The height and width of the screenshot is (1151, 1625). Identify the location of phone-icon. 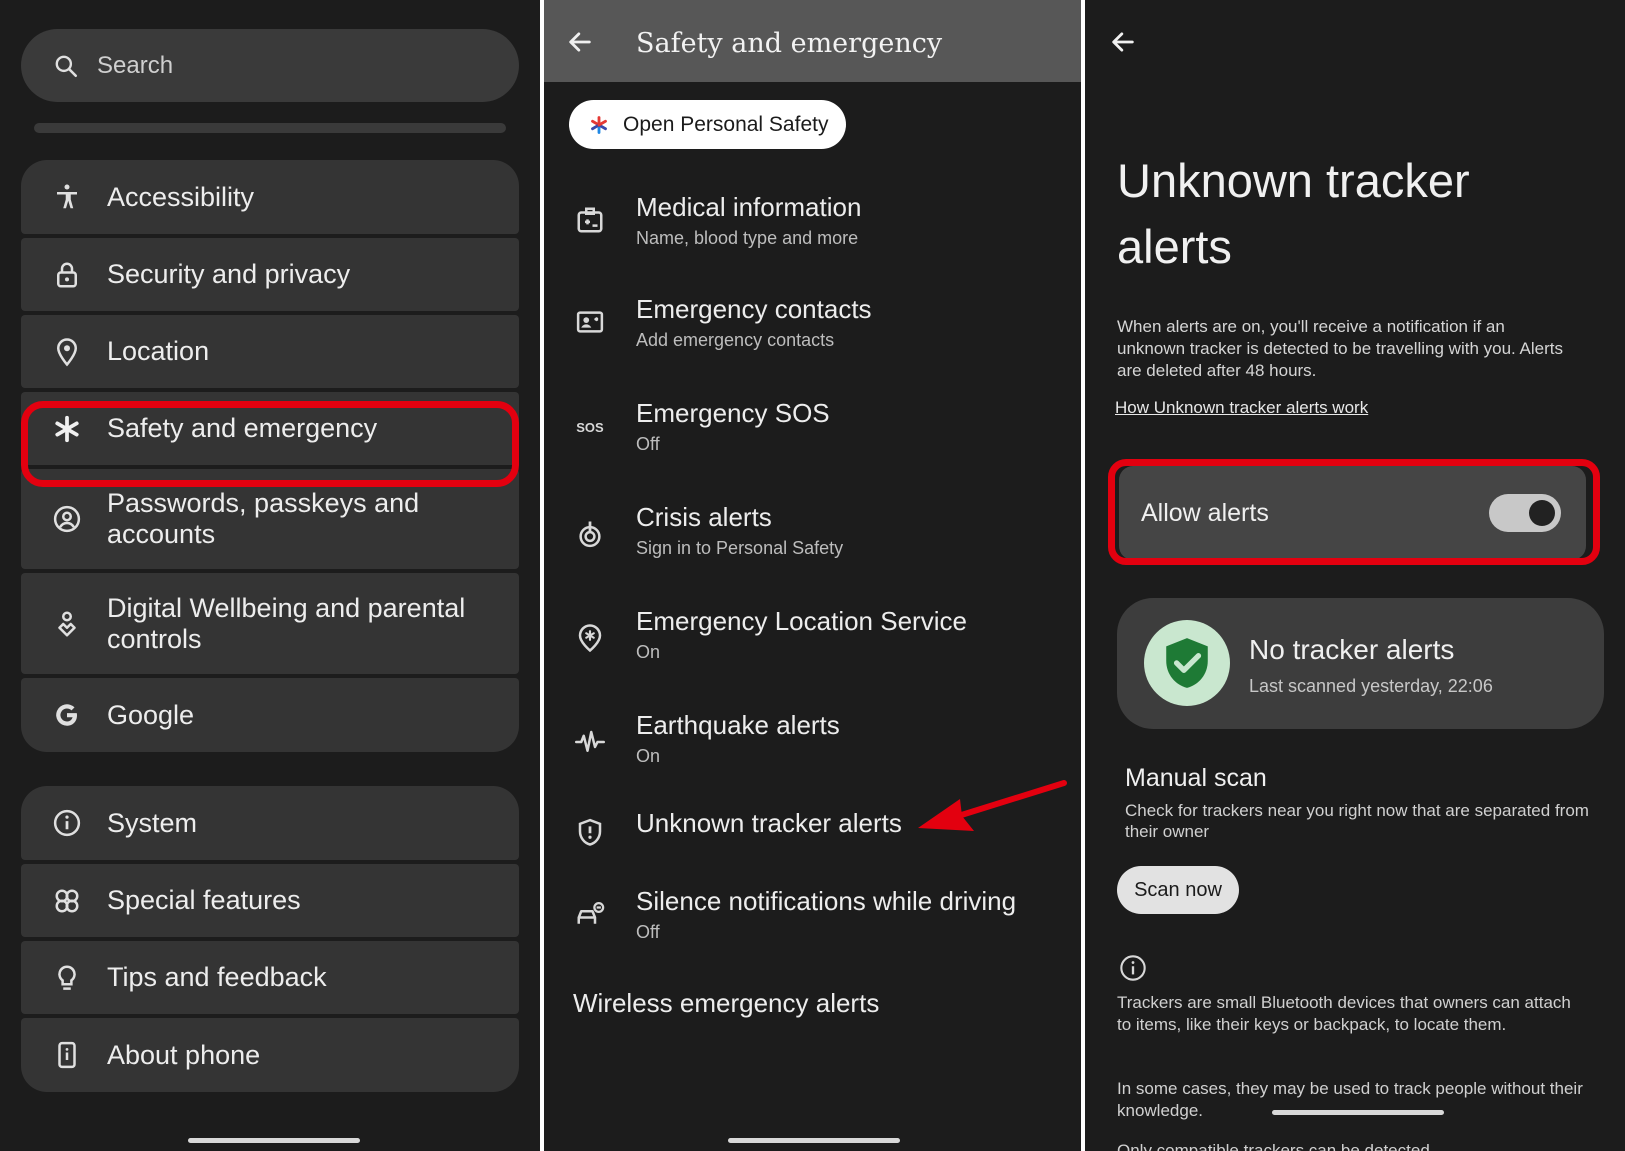
(67, 1055).